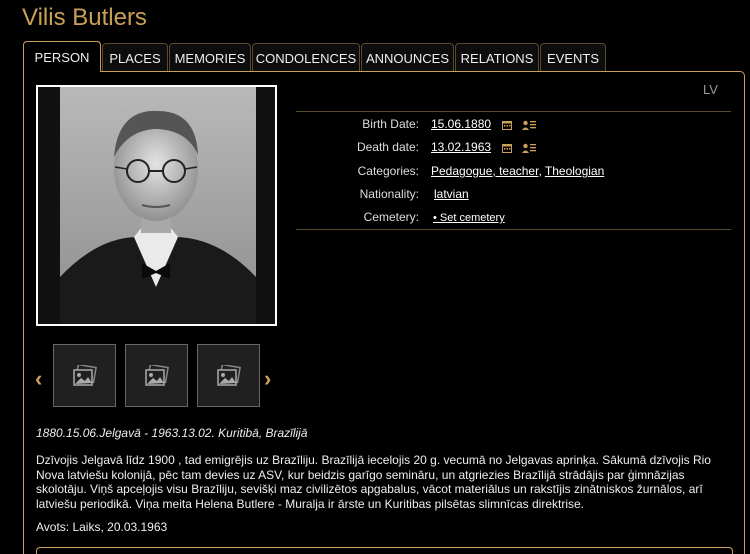 Image resolution: width=750 pixels, height=554 pixels. Describe the element at coordinates (62, 56) in the screenshot. I see `tab-person: PERSON` at that location.